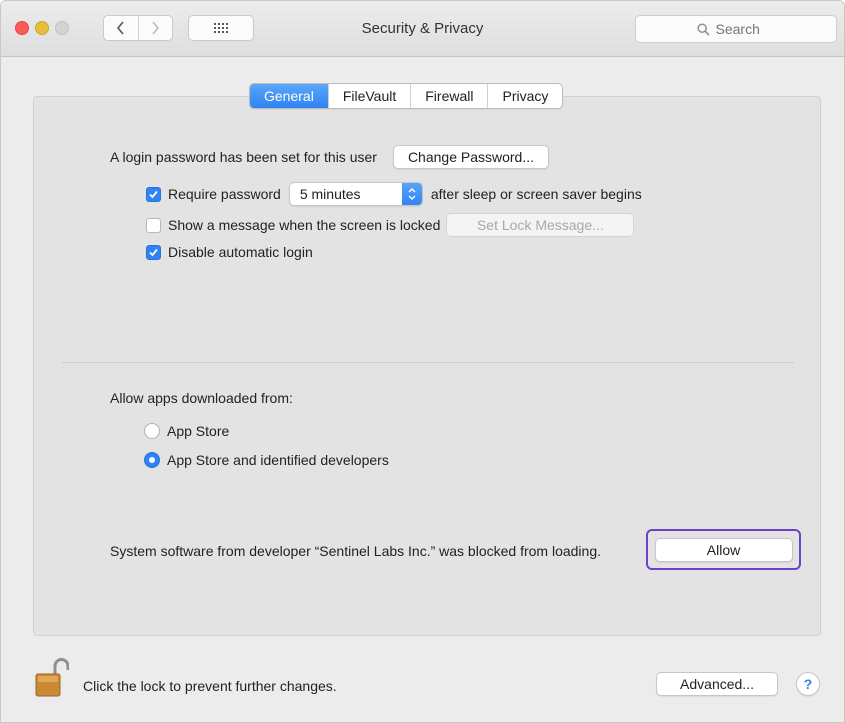  I want to click on allow-apps-heading-row: Allow apps downloaded from:, so click(201, 398).